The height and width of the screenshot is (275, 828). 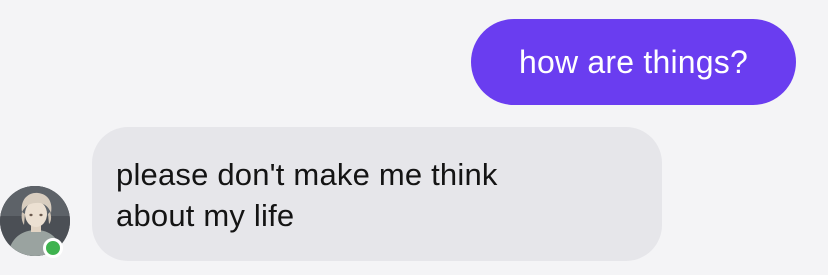 I want to click on online-status-dot, so click(x=53, y=248).